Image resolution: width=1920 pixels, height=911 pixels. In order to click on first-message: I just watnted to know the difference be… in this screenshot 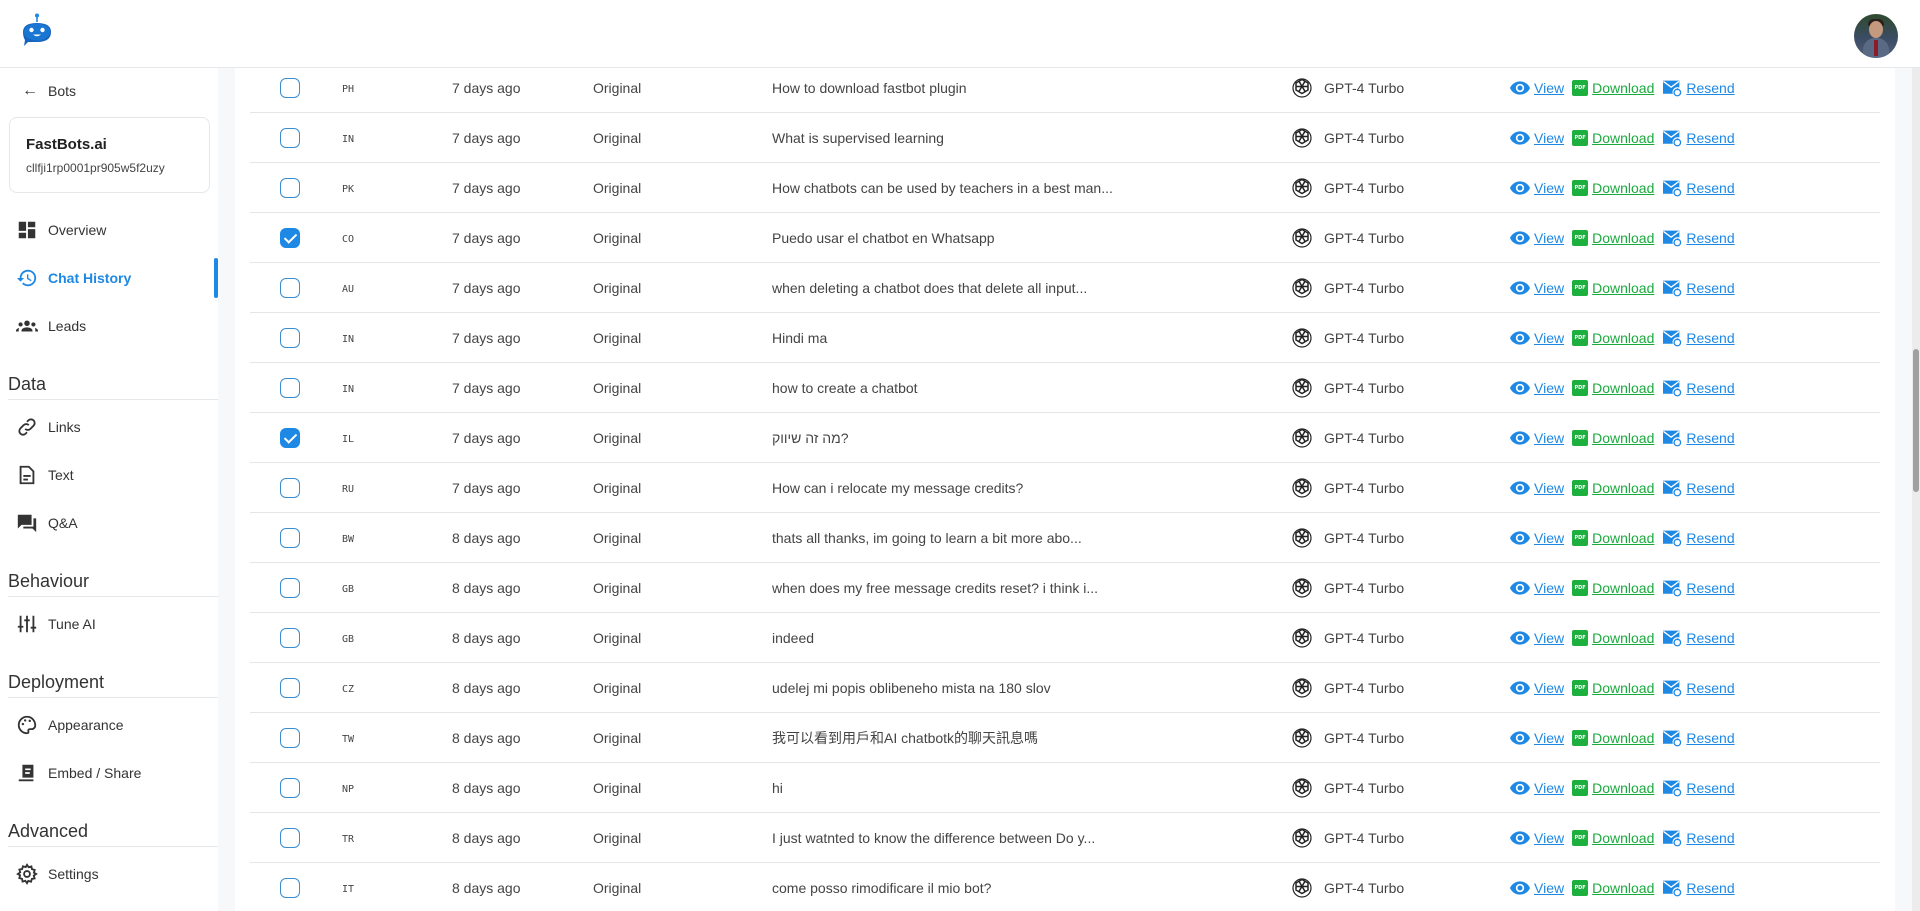, I will do `click(933, 838)`.